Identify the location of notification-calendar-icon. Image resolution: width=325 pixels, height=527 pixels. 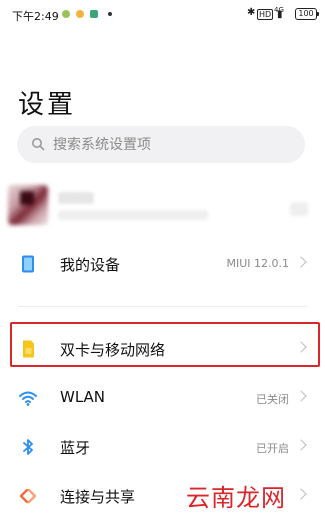
(94, 14).